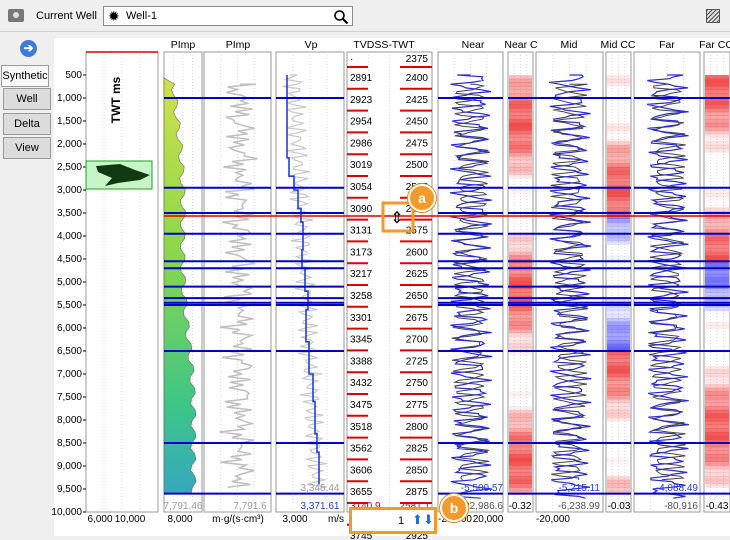  I want to click on depth-tick-label: 2,500, so click(69, 167).